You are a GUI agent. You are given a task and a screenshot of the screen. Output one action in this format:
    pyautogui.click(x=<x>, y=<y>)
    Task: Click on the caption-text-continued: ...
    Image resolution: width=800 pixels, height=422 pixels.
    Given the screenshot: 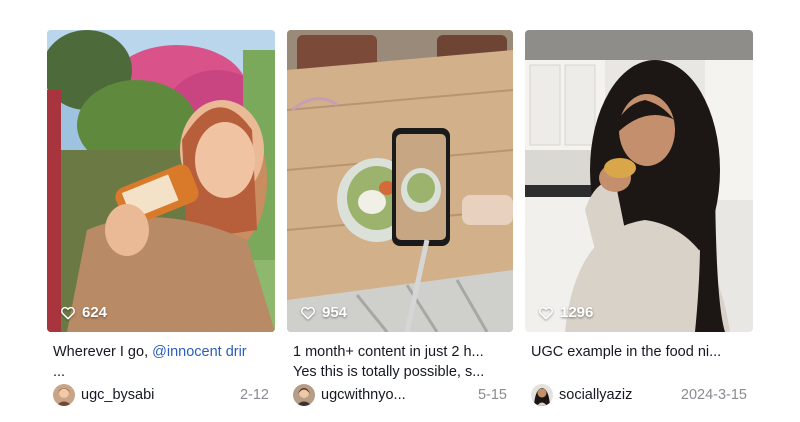 What is the action you would take?
    pyautogui.click(x=59, y=372)
    